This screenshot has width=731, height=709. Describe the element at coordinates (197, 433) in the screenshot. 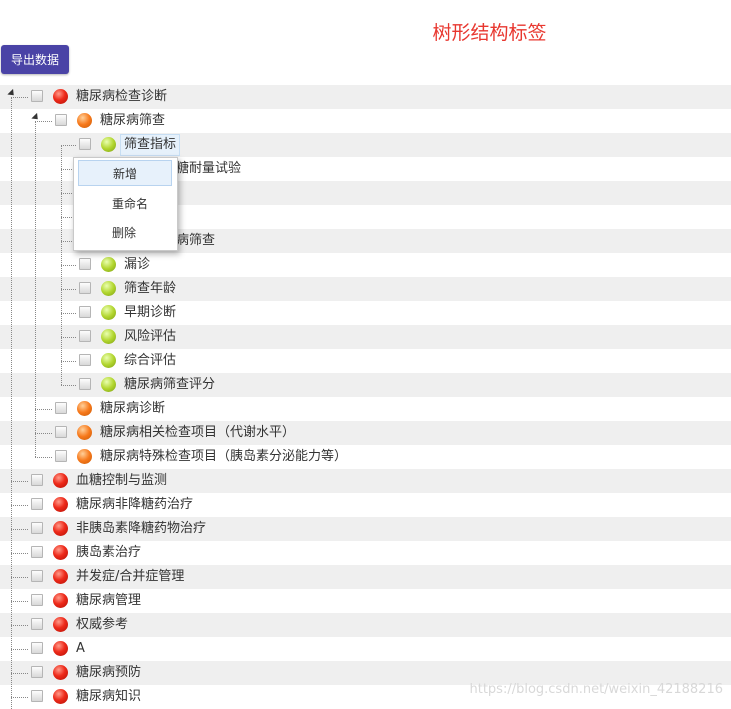

I see `node-label: 糖尿病相关检查项目（代谢水平）` at that location.